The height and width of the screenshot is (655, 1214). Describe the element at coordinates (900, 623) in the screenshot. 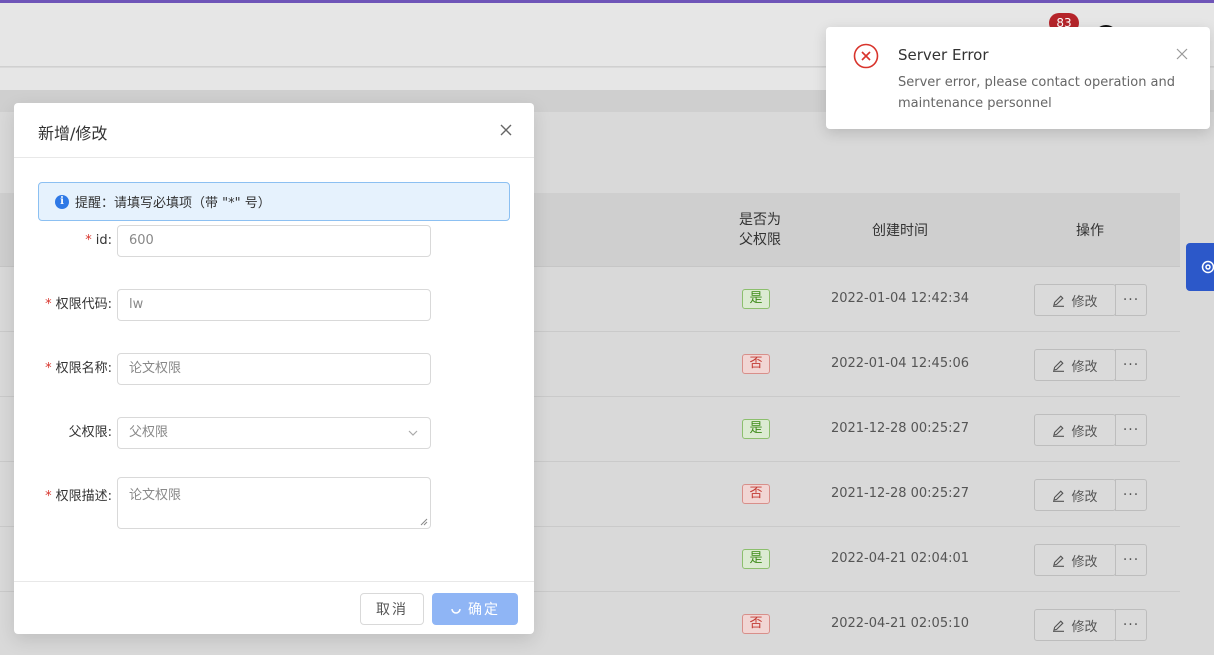

I see `created-at-cell: 2022-04-21 02:05:10` at that location.